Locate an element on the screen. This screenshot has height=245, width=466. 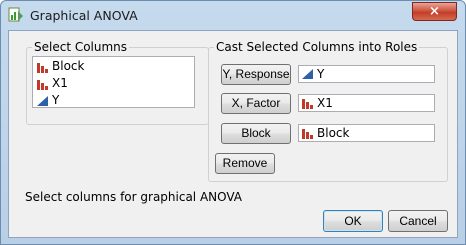
block-role-value: Block is located at coordinates (333, 133).